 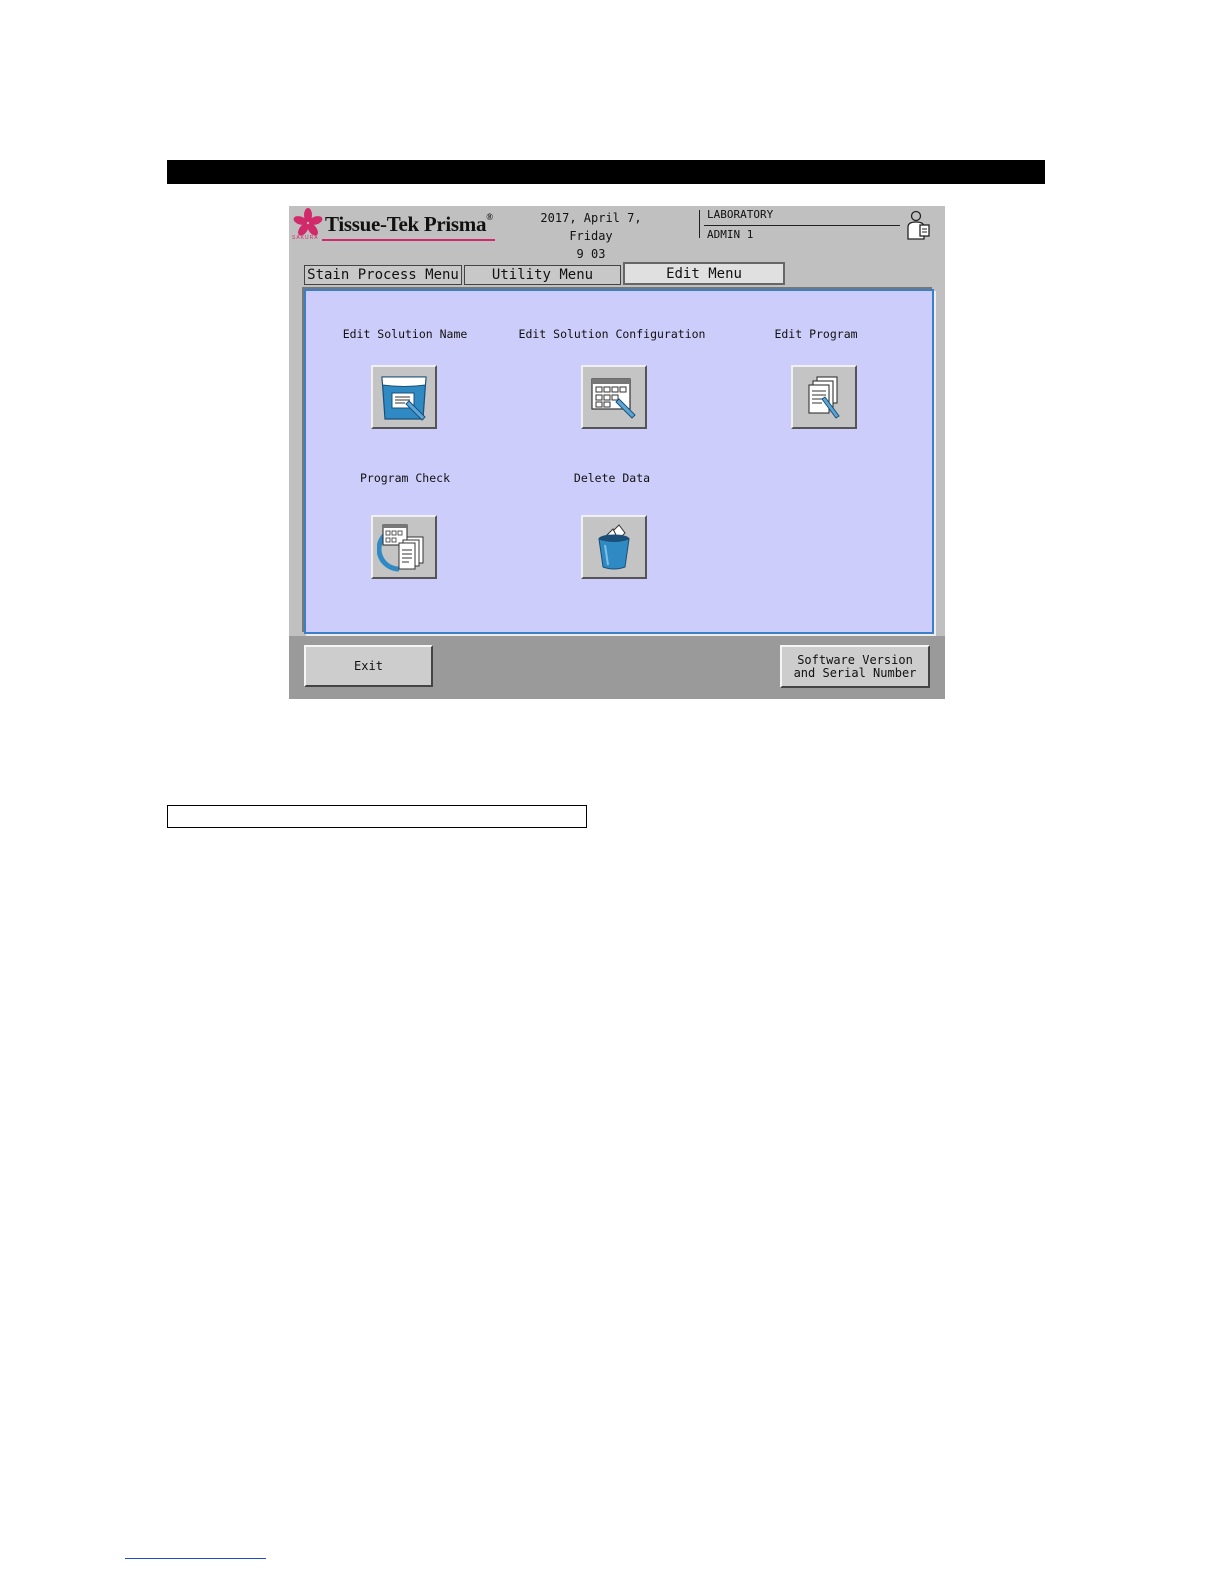 I want to click on solution-name-icon, so click(x=404, y=398).